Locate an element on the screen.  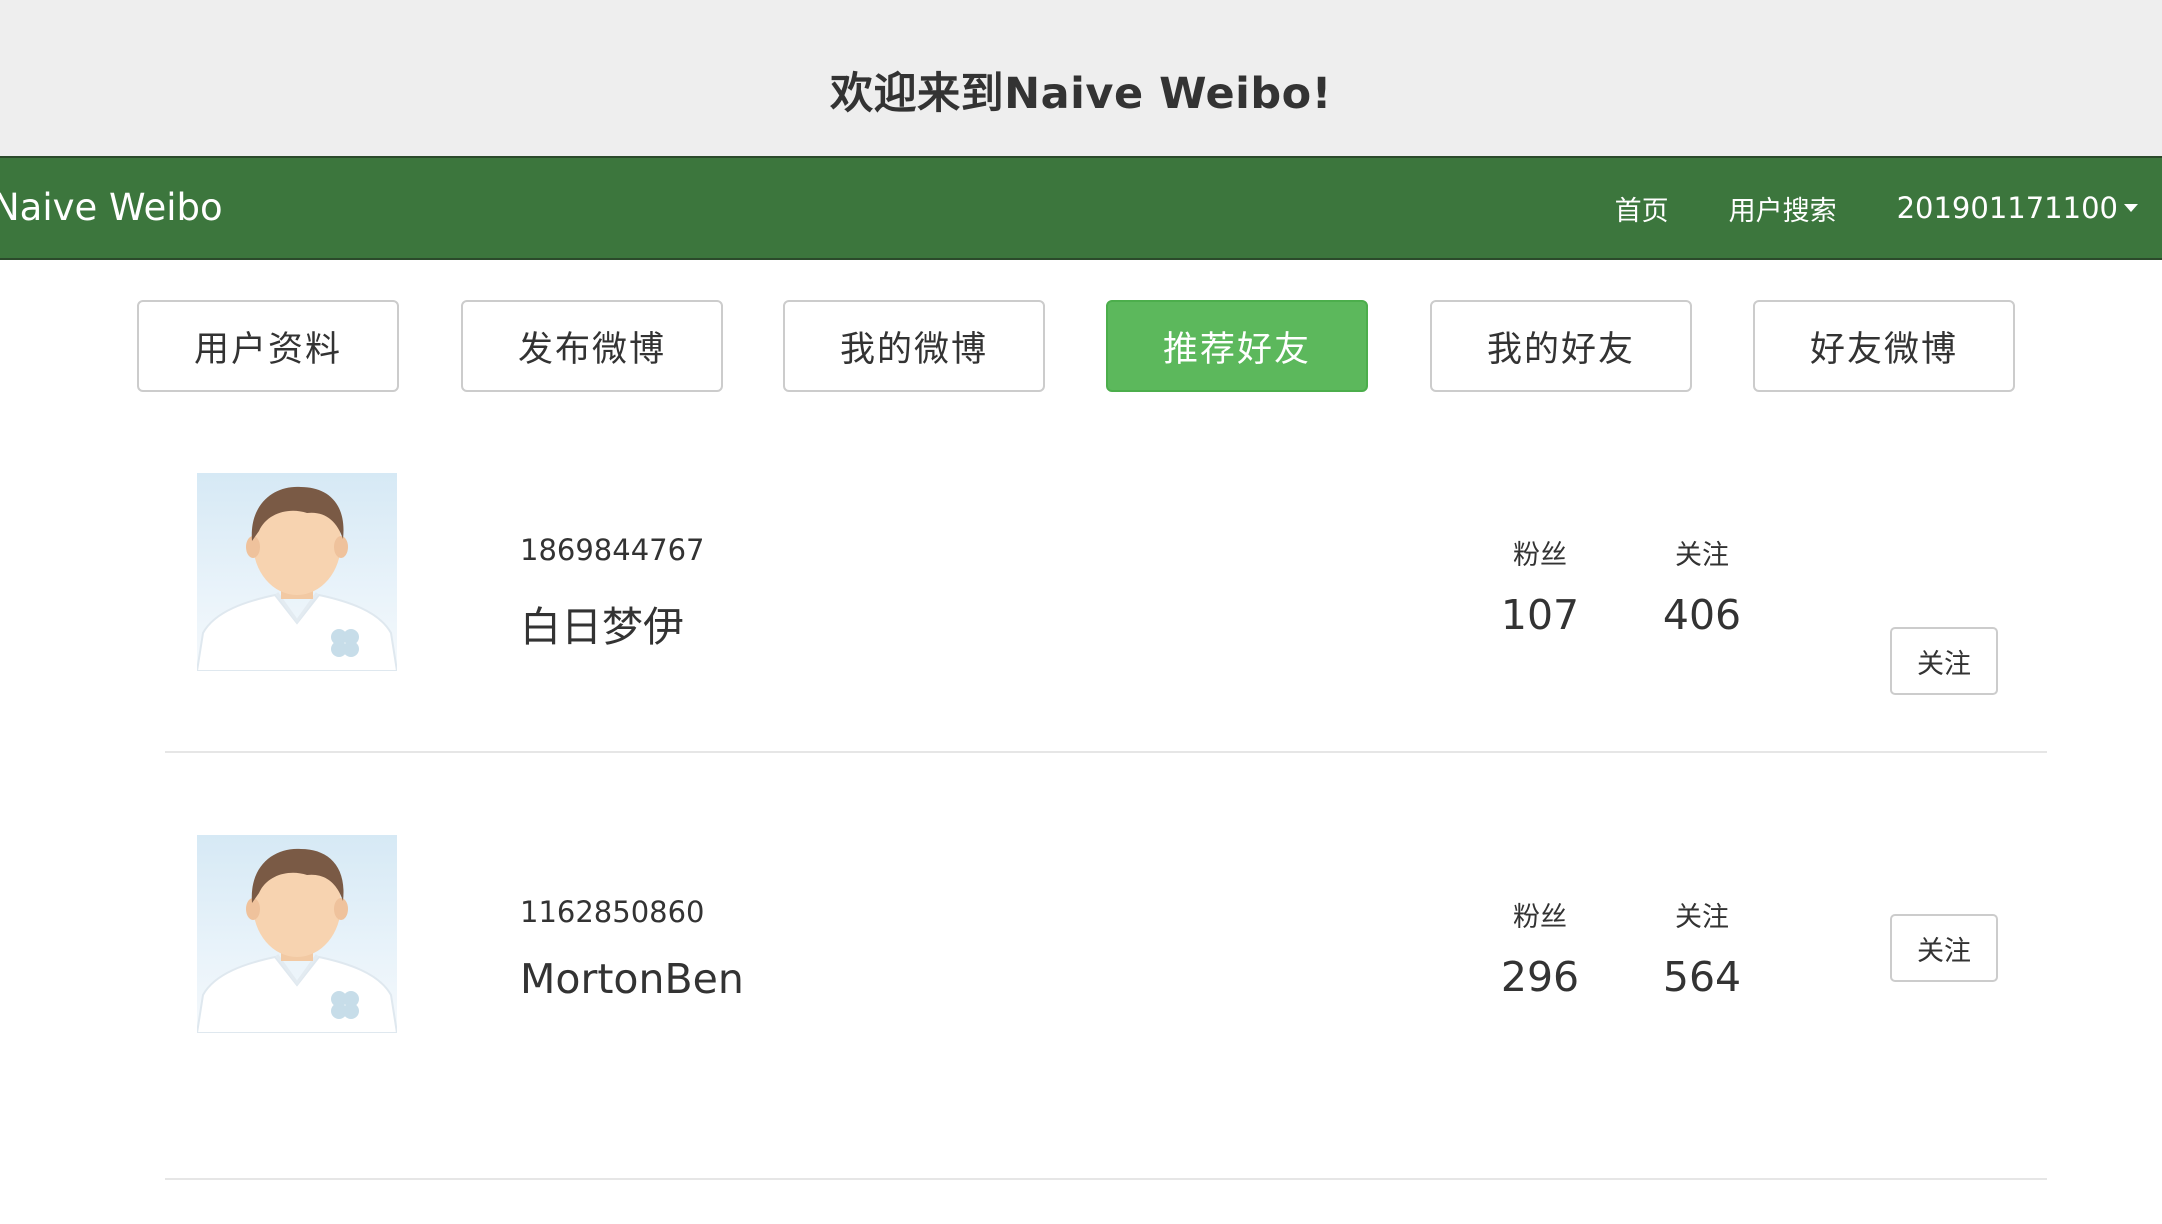
fans-count: 107 is located at coordinates (1540, 615).